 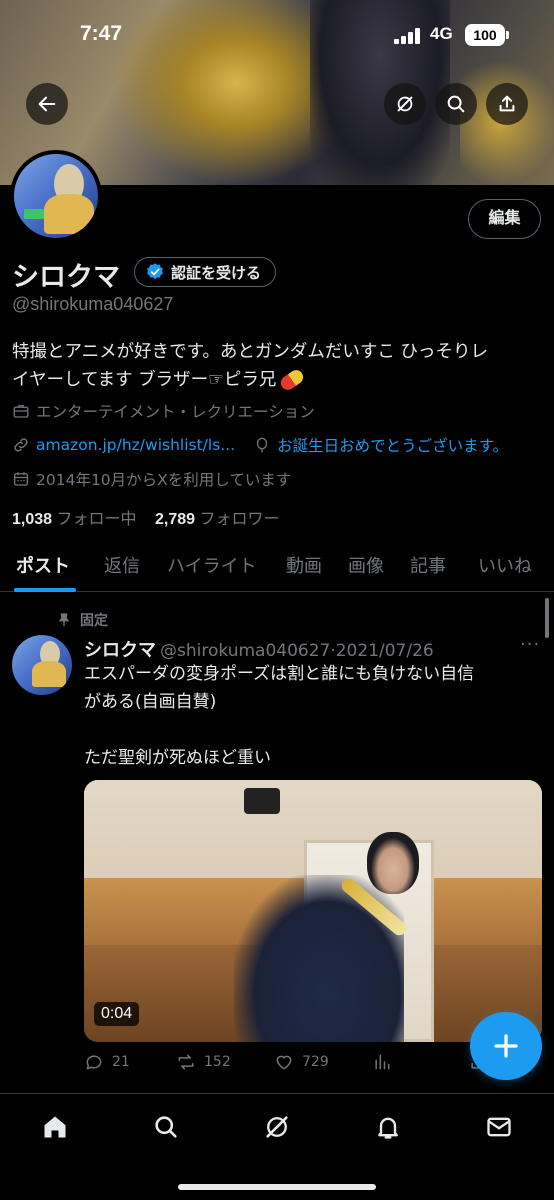 I want to click on tab-posts: ポスト, so click(x=43, y=565).